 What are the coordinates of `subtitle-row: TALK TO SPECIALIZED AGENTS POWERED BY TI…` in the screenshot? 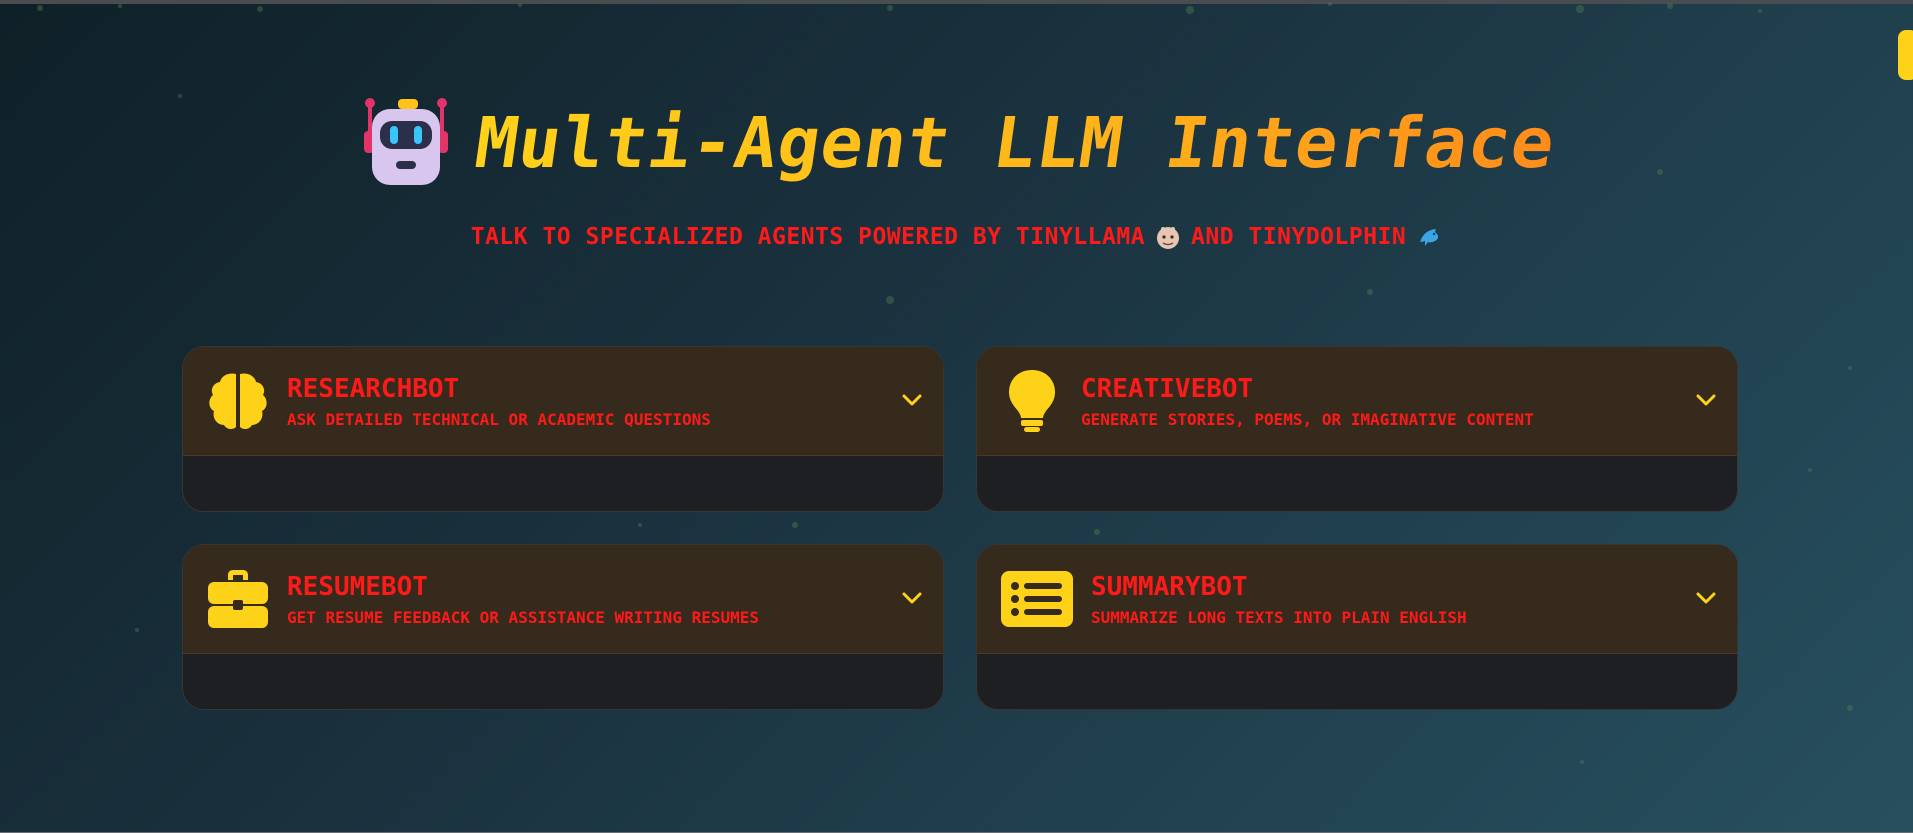 It's located at (956, 237).